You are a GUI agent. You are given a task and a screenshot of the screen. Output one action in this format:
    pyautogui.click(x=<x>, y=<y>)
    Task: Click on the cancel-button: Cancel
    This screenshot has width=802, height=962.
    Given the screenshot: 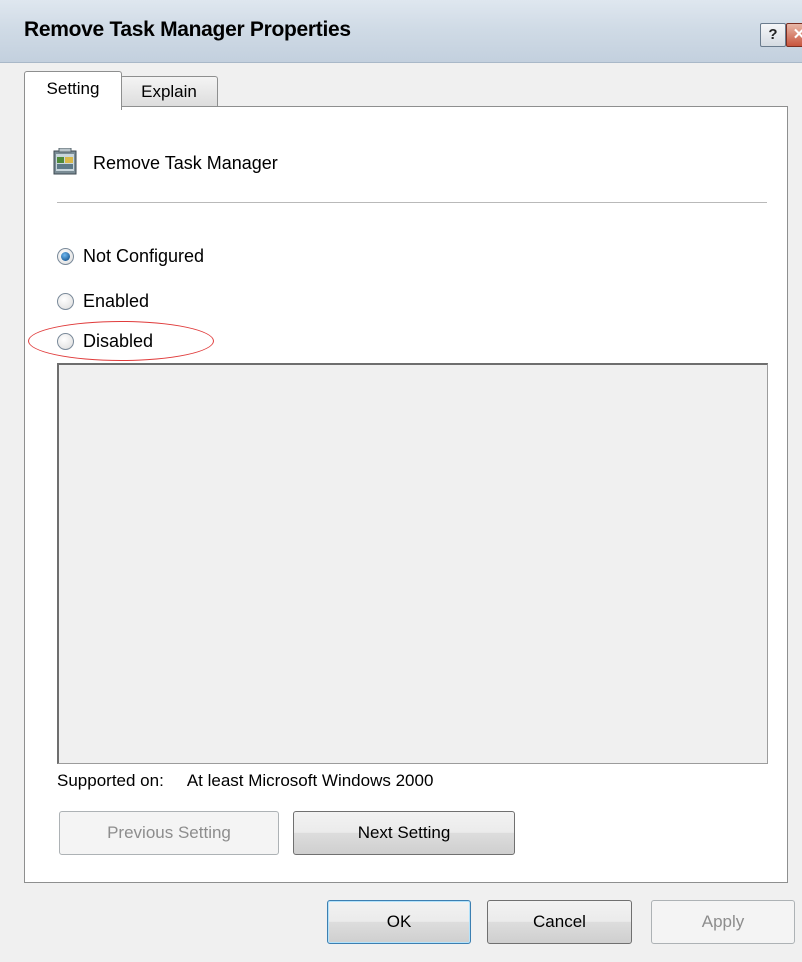 What is the action you would take?
    pyautogui.click(x=559, y=922)
    